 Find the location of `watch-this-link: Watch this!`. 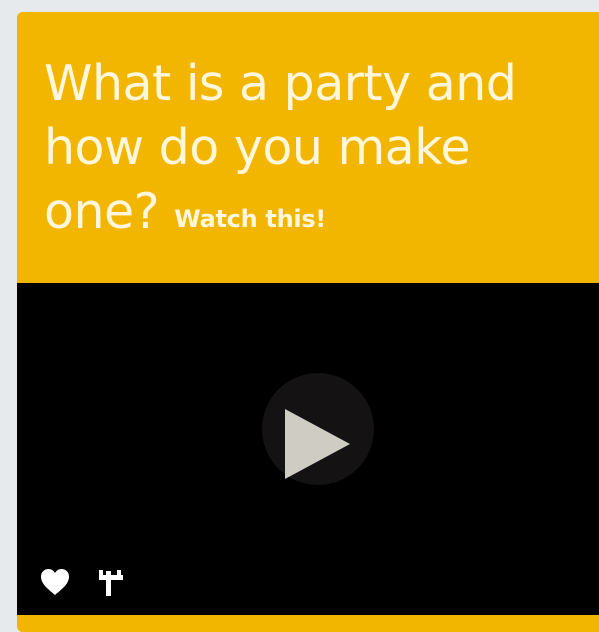

watch-this-link: Watch this! is located at coordinates (250, 219).